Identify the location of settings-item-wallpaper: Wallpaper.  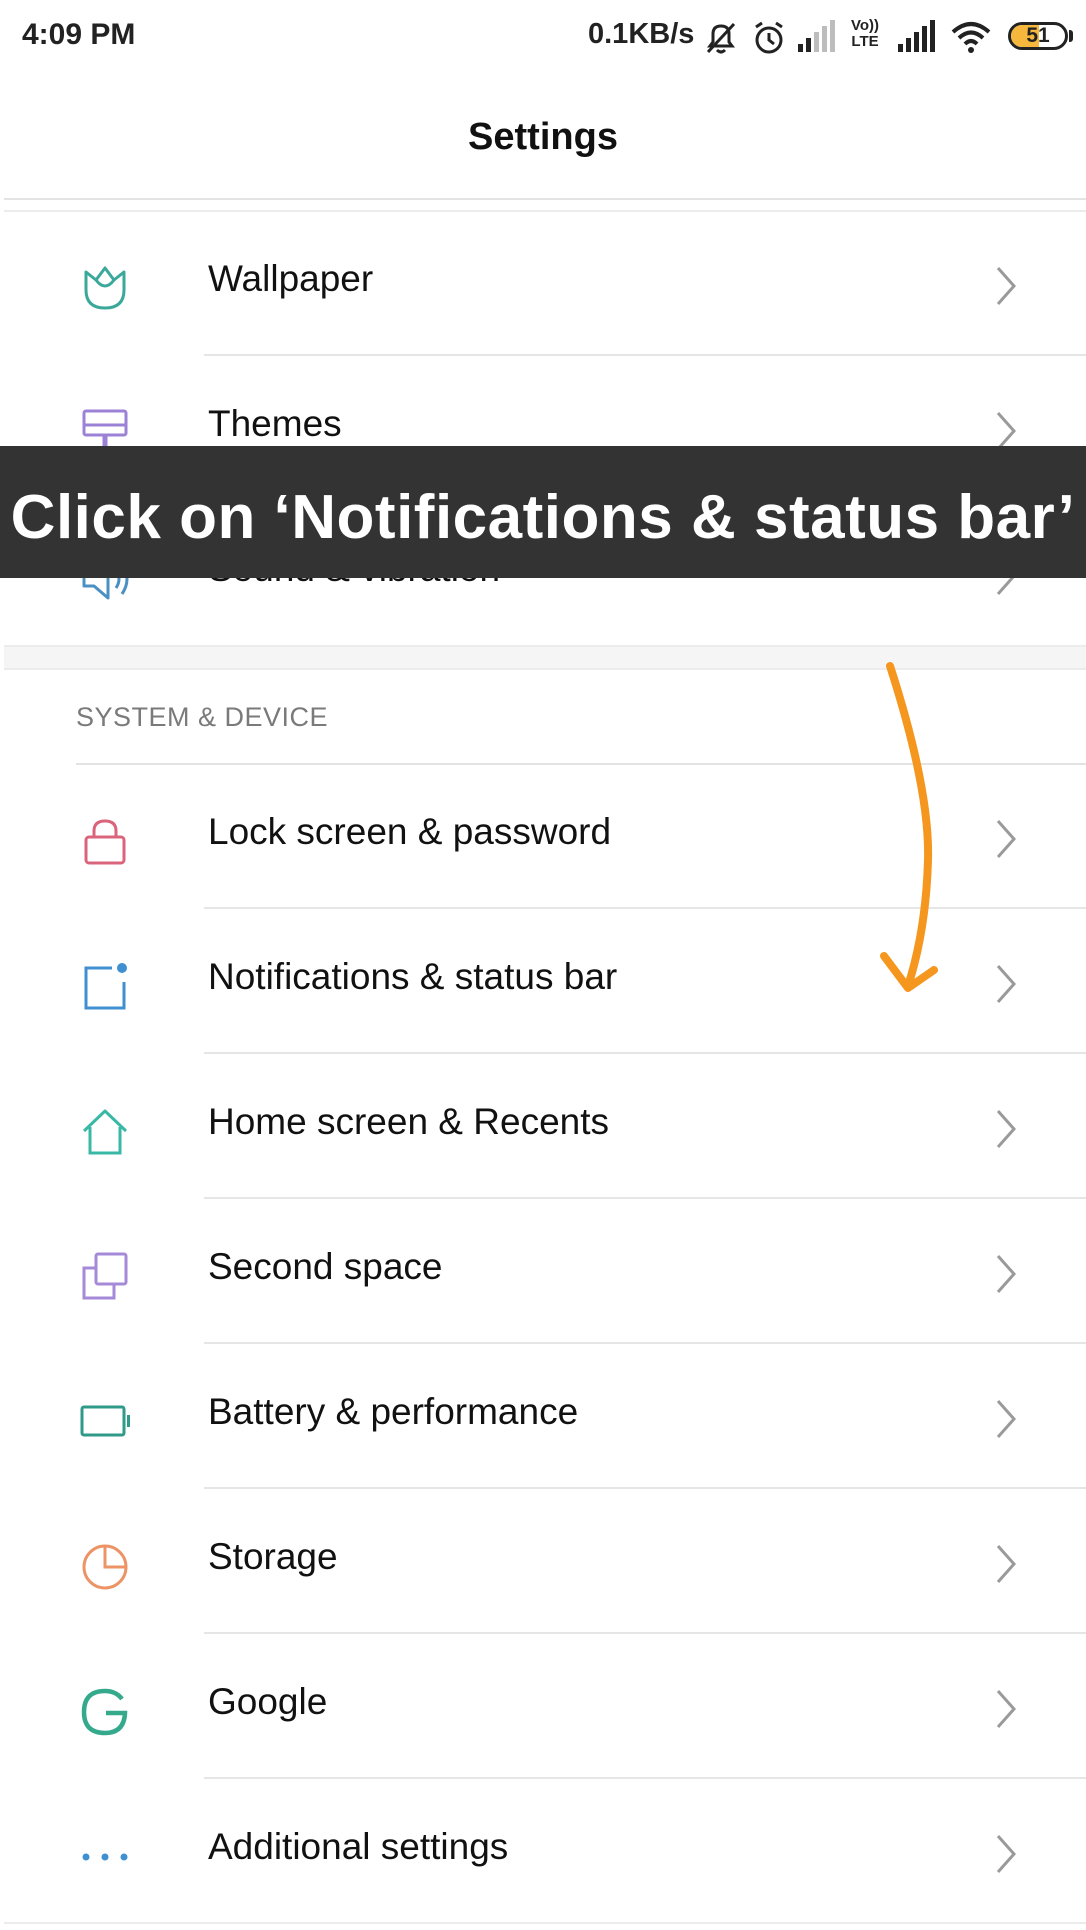
(543, 284).